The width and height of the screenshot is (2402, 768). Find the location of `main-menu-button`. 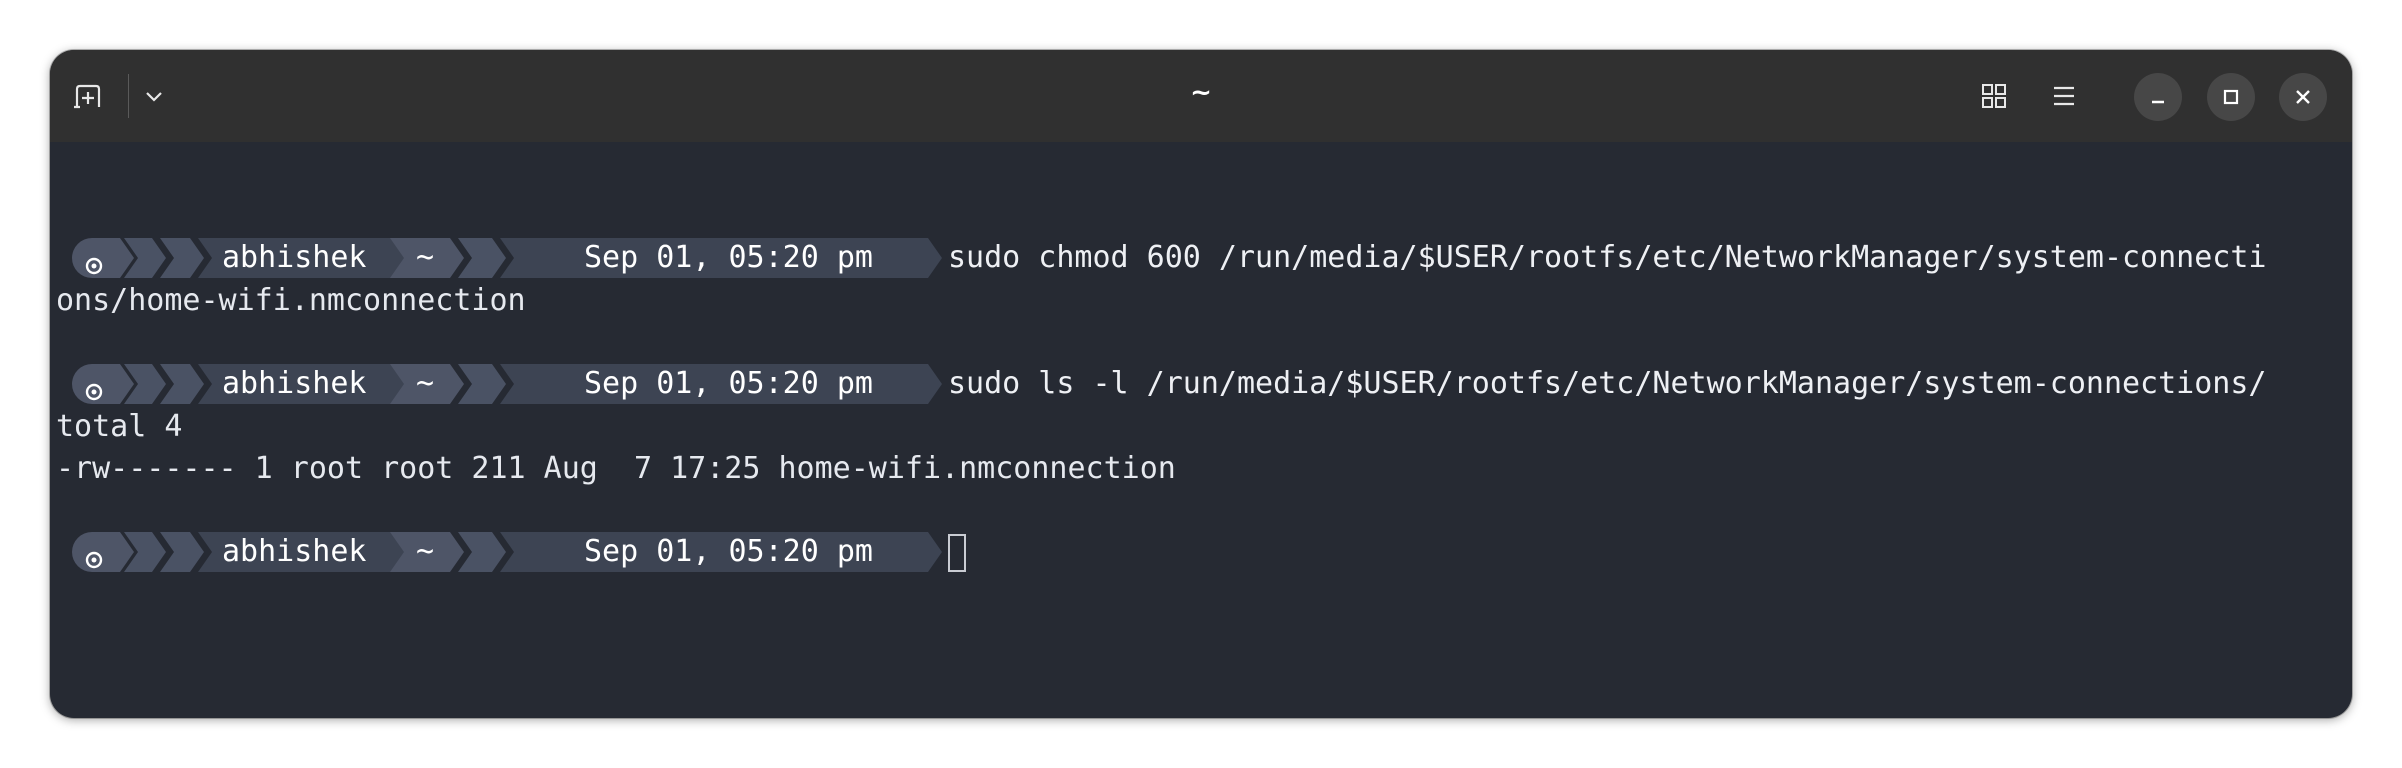

main-menu-button is located at coordinates (2064, 96).